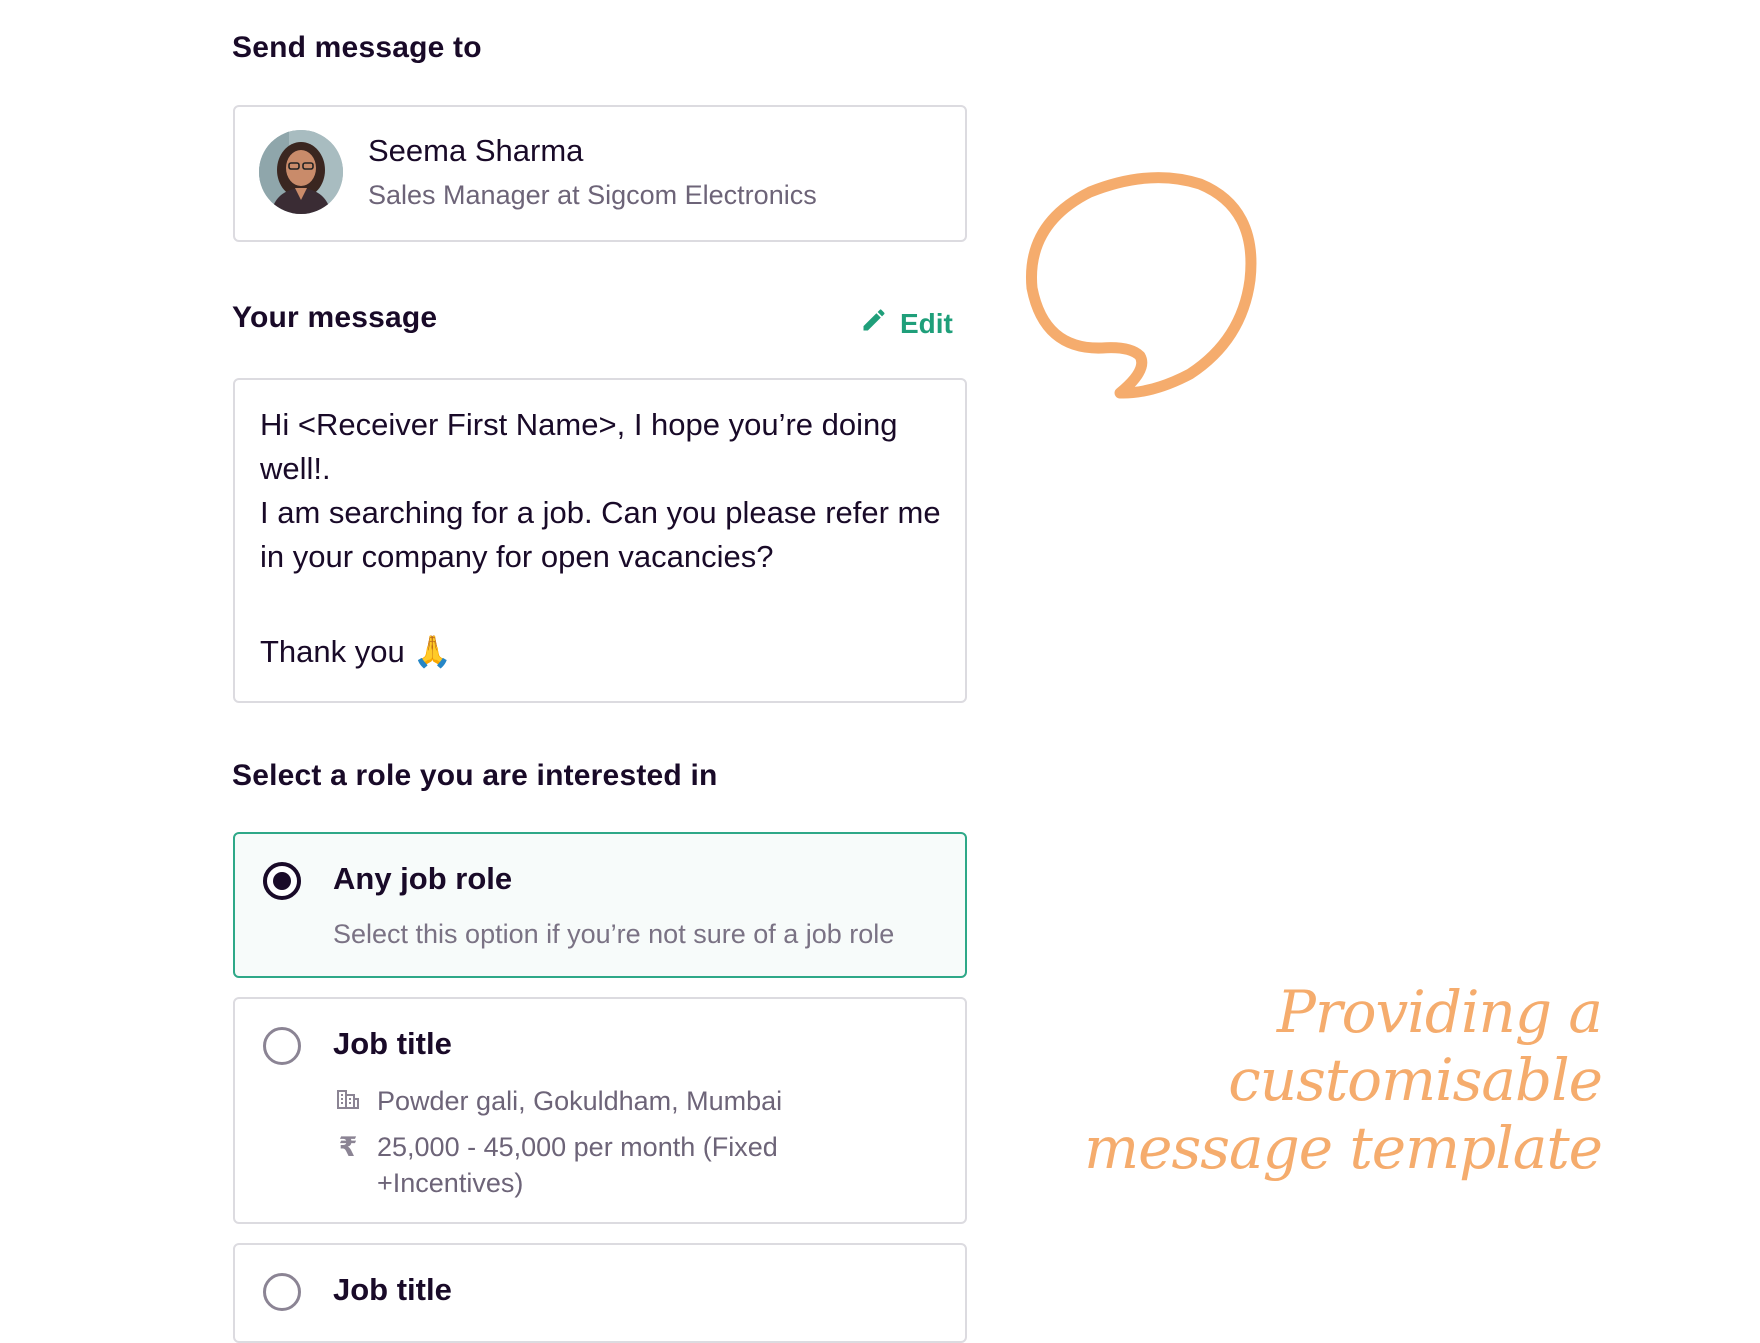  What do you see at coordinates (1343, 1148) in the screenshot?
I see `annotation-line-3: message template` at bounding box center [1343, 1148].